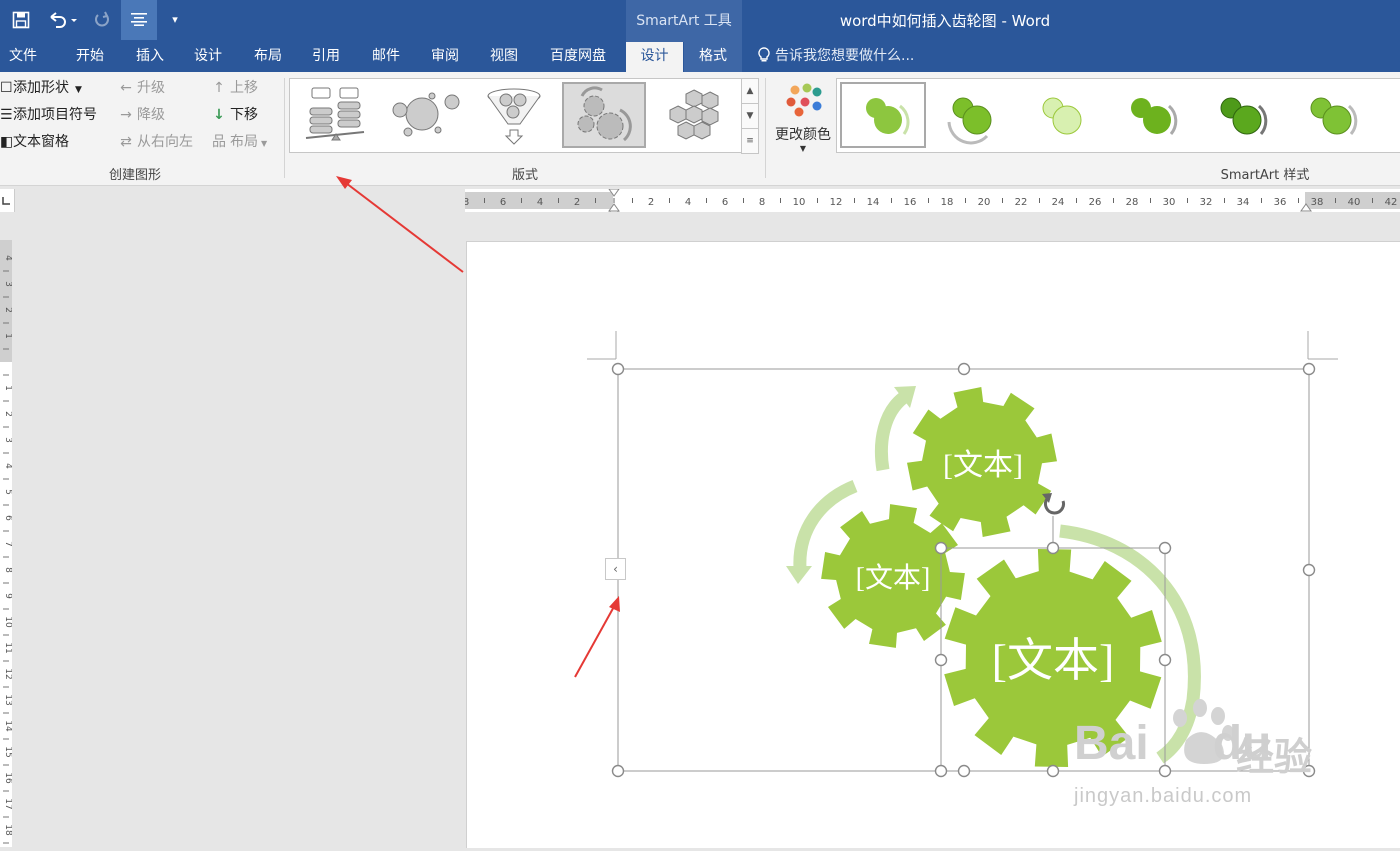 This screenshot has width=1400, height=851. I want to click on tab-file: 文件, so click(23, 57).